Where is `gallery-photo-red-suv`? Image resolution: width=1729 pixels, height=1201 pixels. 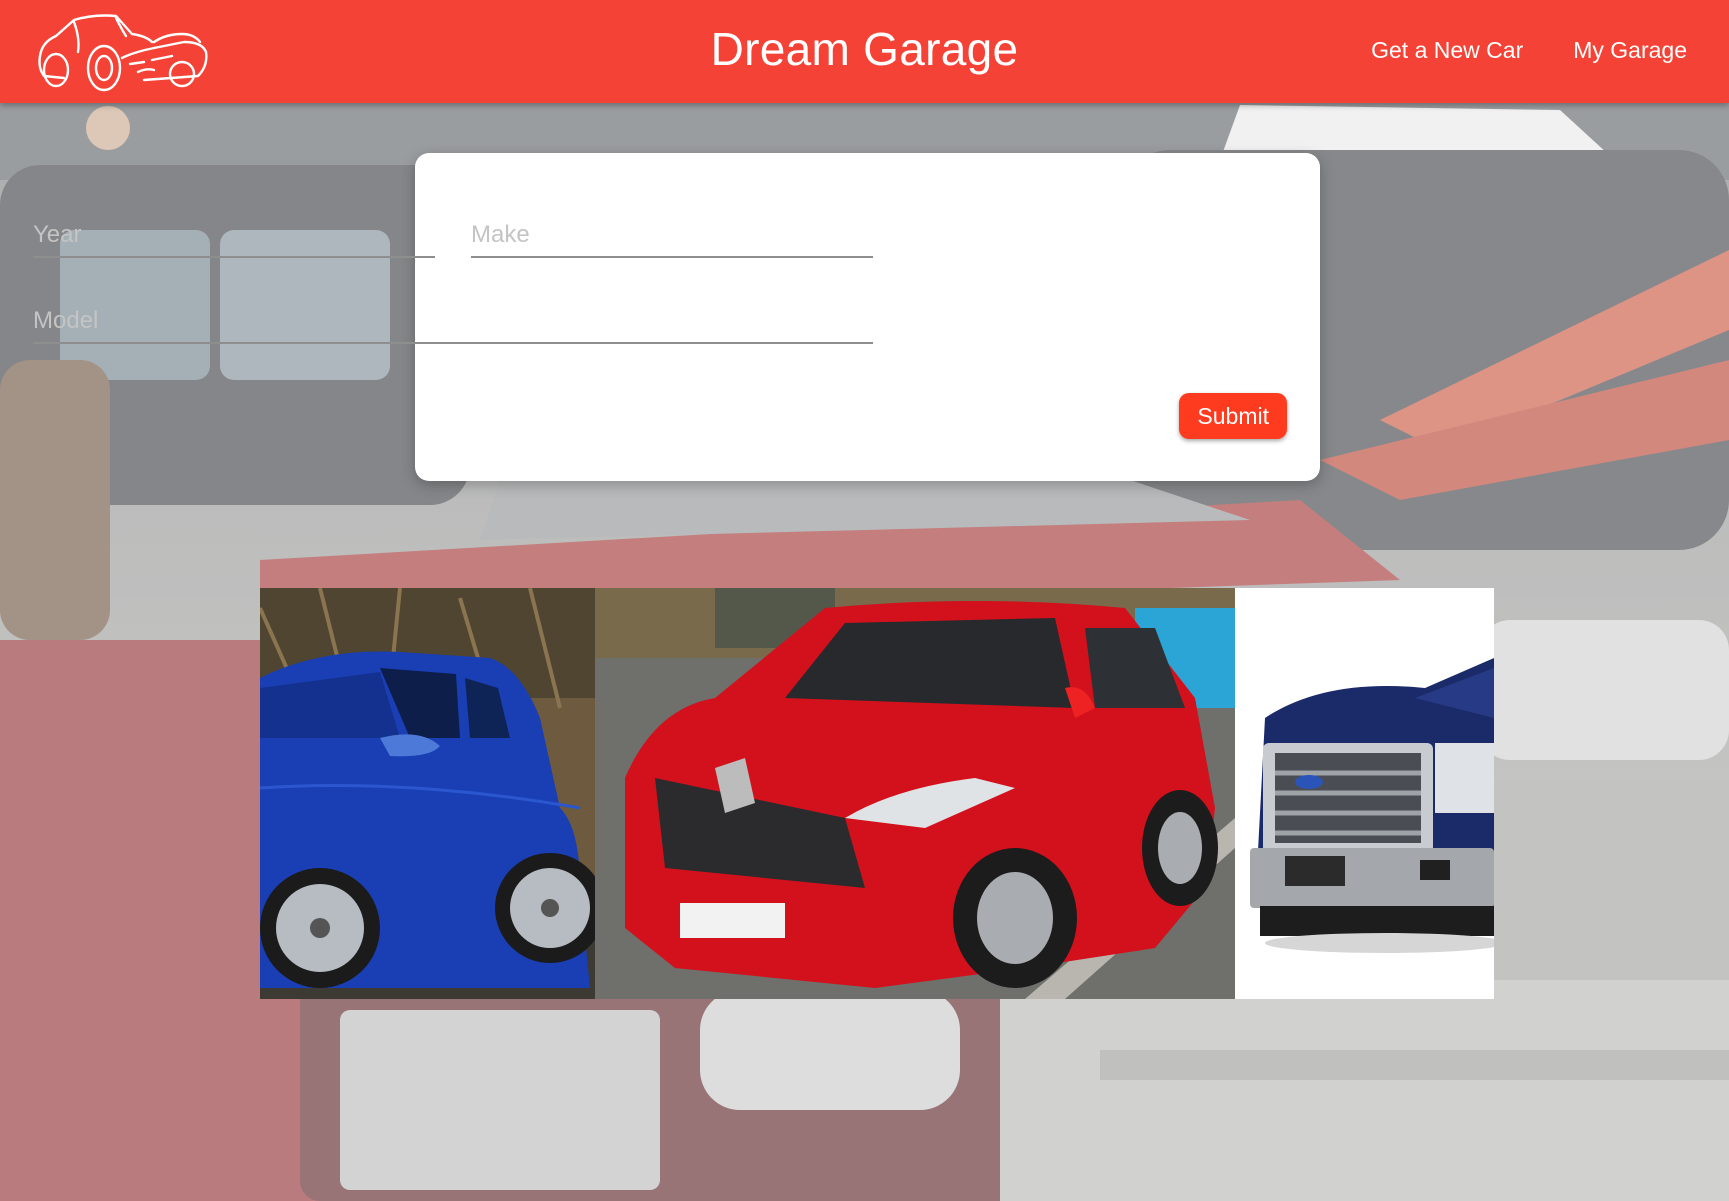
gallery-photo-red-suv is located at coordinates (915, 793).